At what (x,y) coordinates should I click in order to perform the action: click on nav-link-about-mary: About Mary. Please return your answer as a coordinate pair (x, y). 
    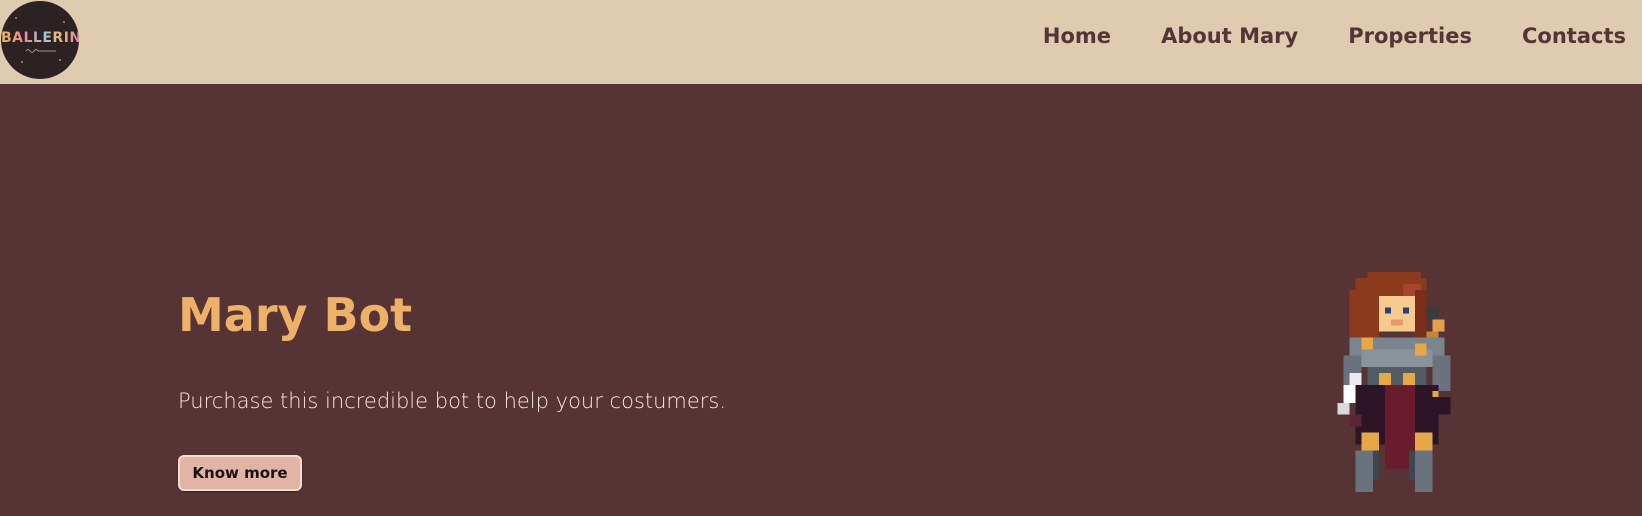
    Looking at the image, I should click on (1229, 36).